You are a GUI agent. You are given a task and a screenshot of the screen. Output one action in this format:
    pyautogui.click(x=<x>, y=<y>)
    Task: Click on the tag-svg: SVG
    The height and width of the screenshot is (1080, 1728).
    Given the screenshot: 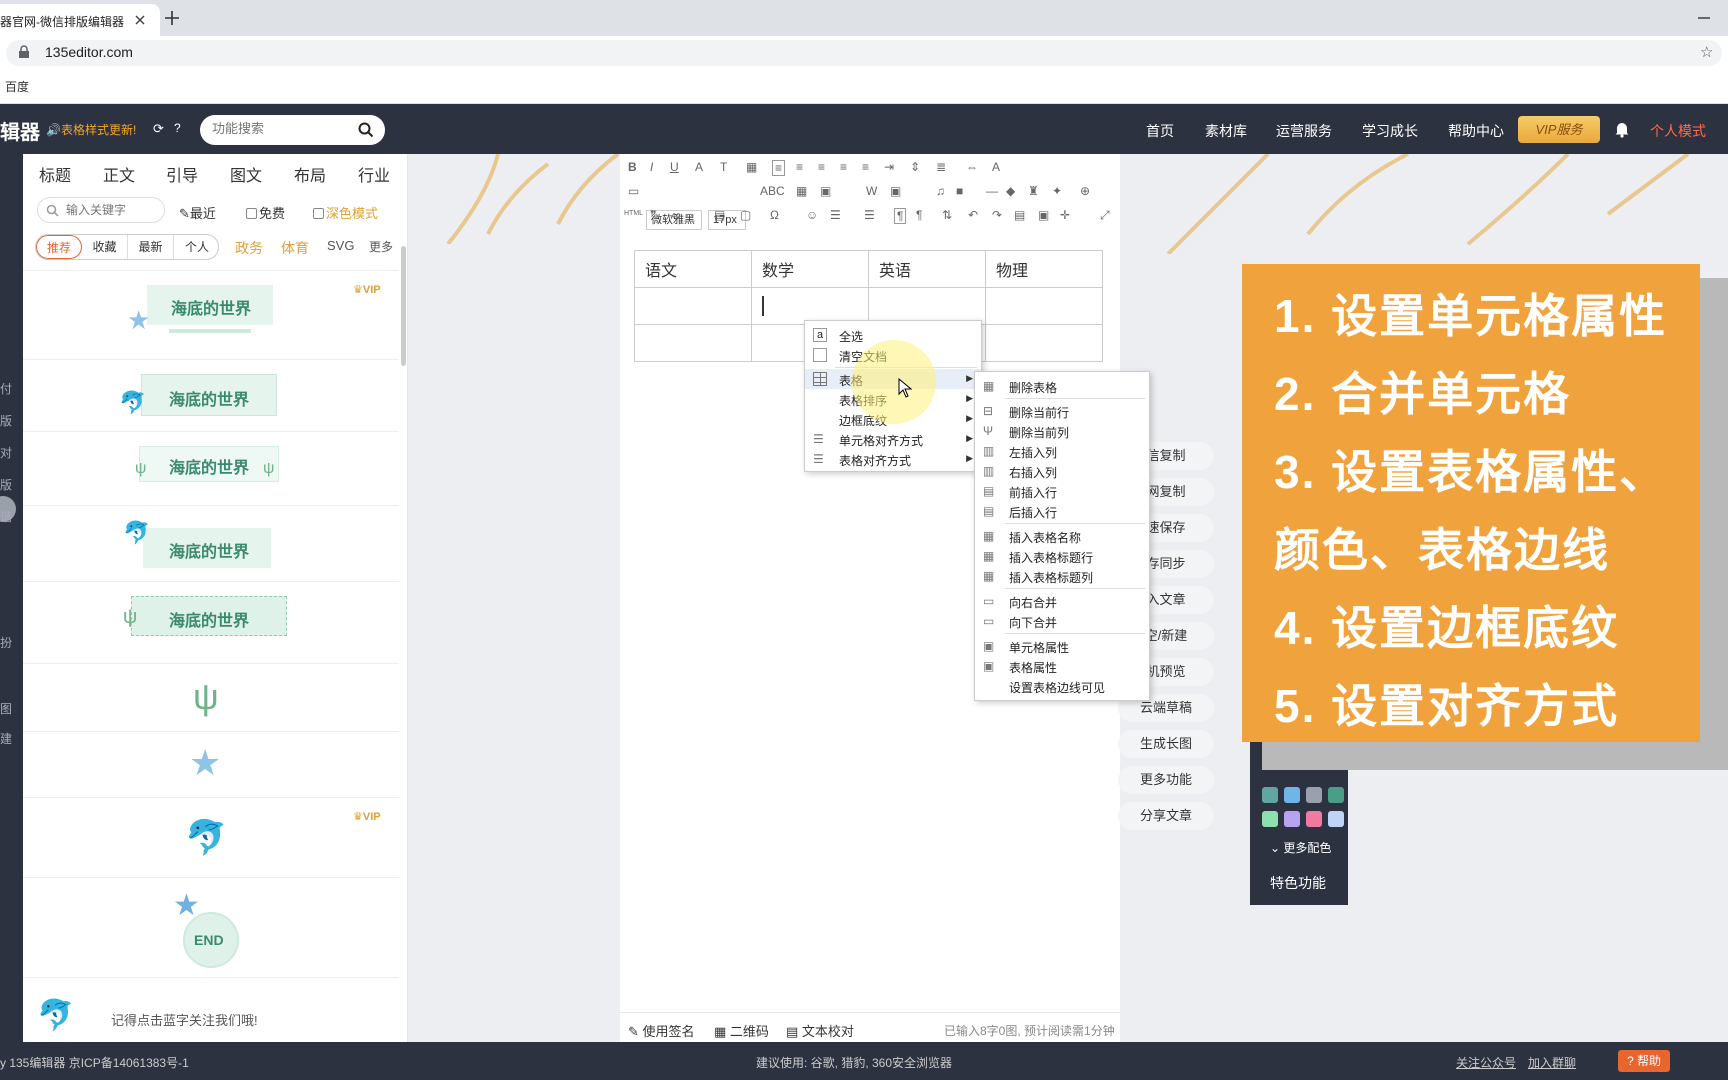 What is the action you would take?
    pyautogui.click(x=340, y=245)
    